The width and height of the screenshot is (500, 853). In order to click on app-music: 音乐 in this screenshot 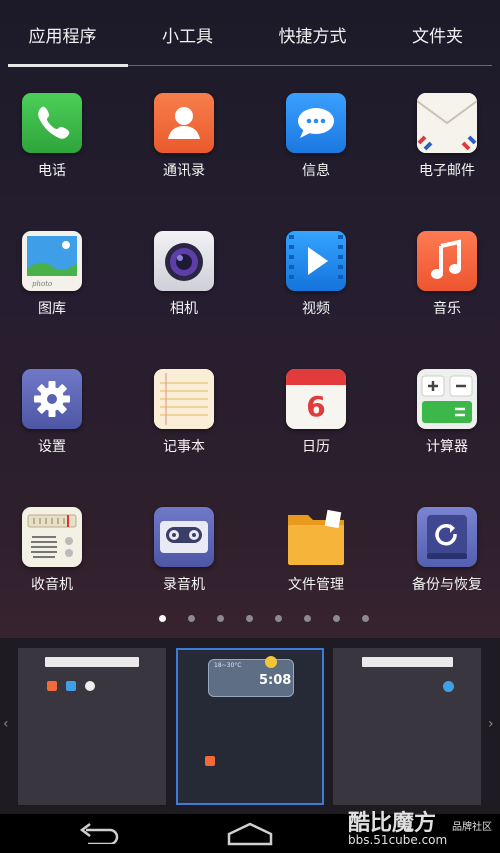, I will do `click(446, 274)`.